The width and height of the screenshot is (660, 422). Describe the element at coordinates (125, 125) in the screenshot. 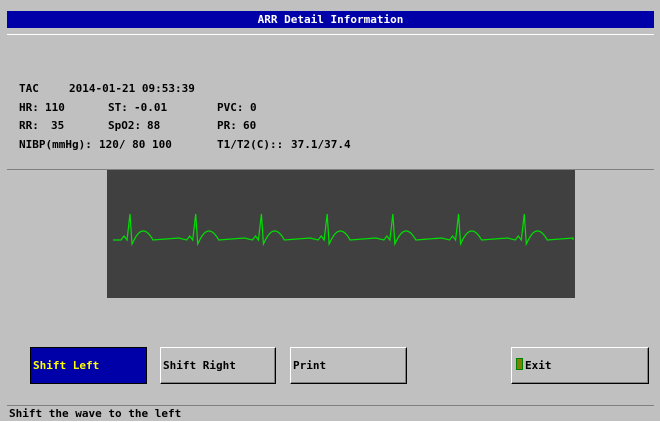

I see `spo2-label: SpO2:` at that location.